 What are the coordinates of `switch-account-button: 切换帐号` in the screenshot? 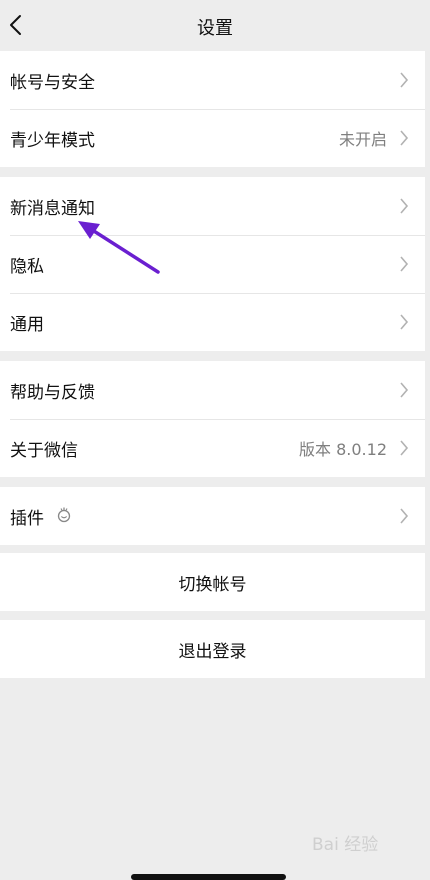 It's located at (212, 582).